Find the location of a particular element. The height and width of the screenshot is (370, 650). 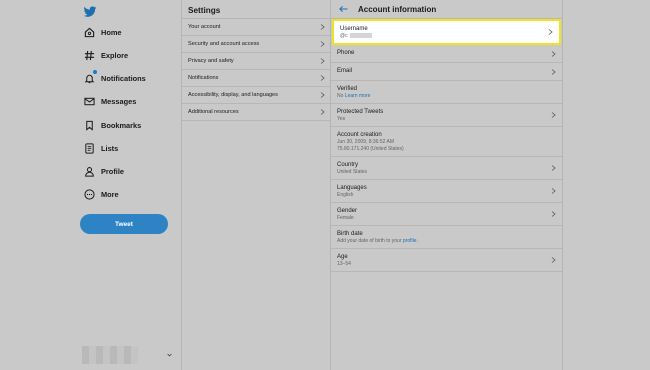

account-creation-ip: 75.80.171.240 (United States) is located at coordinates (370, 149).